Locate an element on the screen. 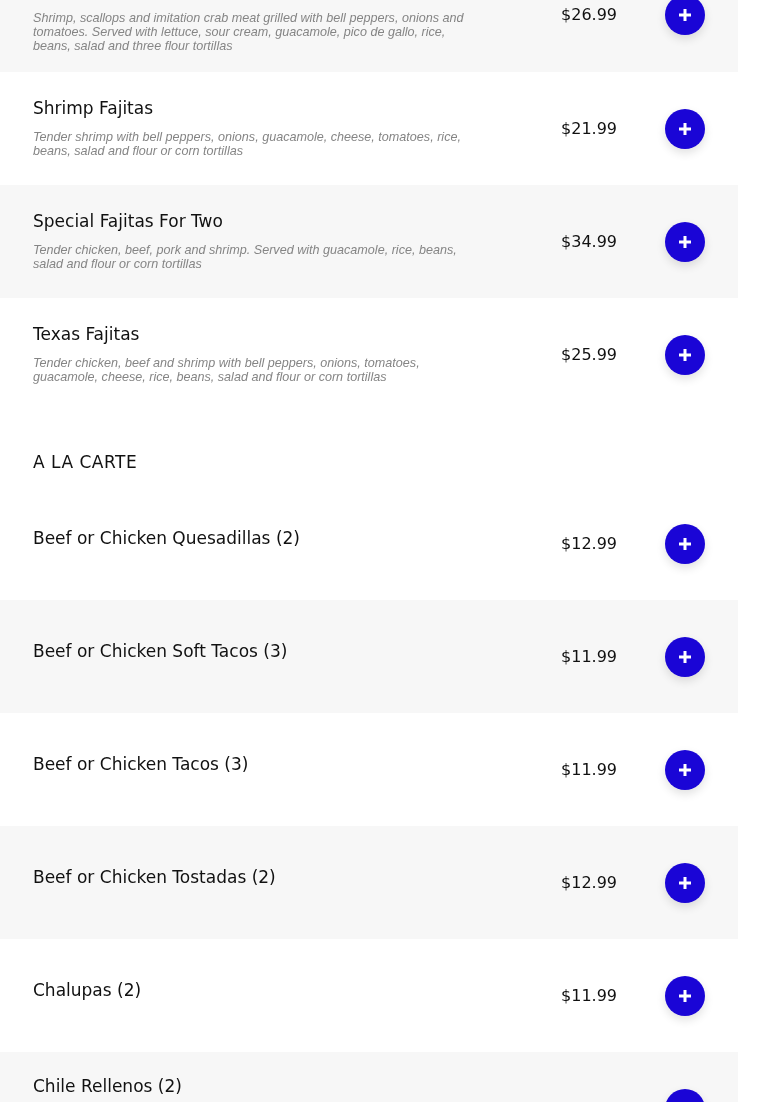  item-name: Beef or Chicken Quesadillas (2) is located at coordinates (167, 538).